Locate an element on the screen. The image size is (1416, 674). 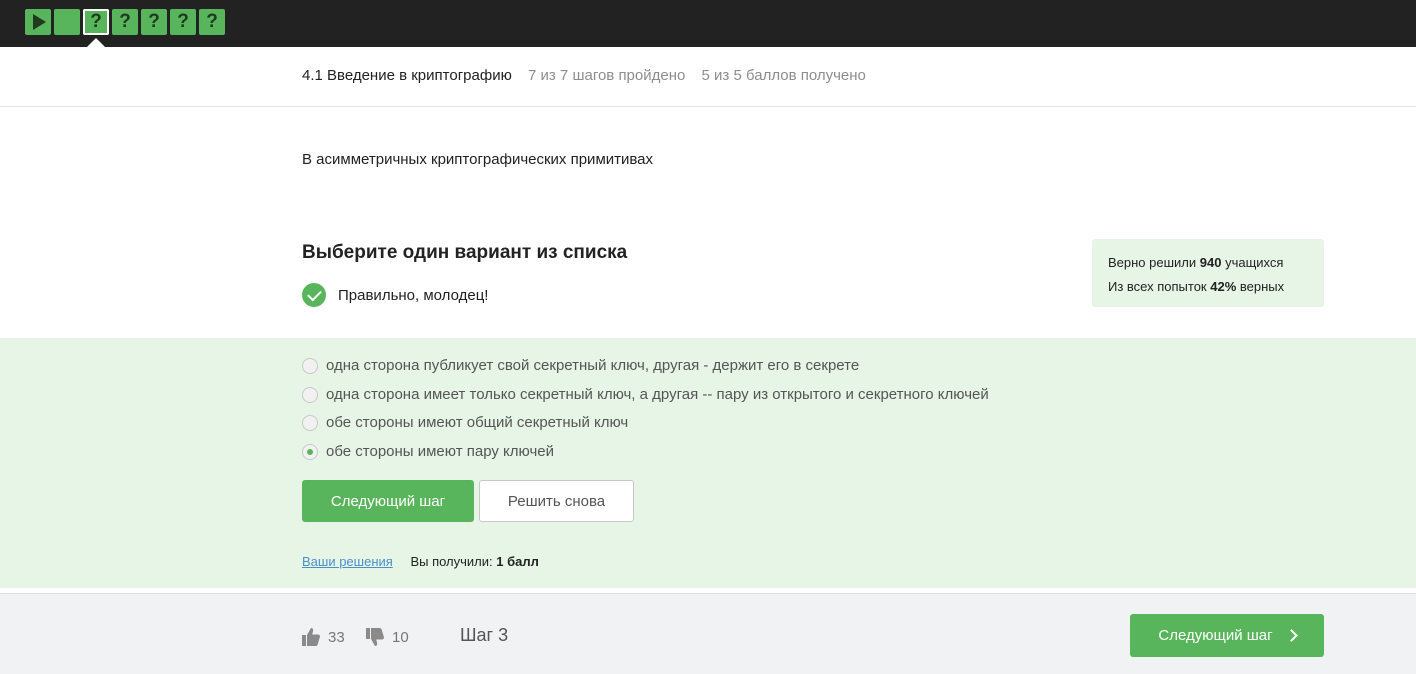
attempts-percent: 42% is located at coordinates (1223, 286).